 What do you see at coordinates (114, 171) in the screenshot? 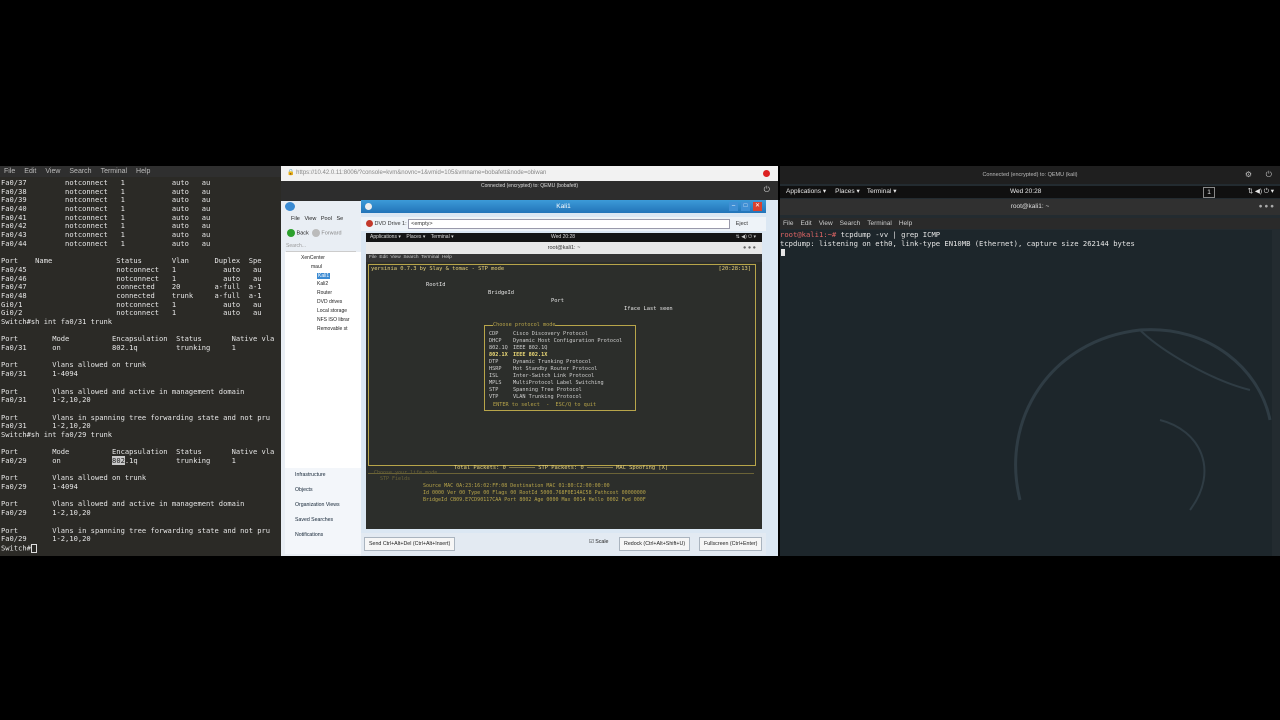
I see `menu-terminal: Terminal` at bounding box center [114, 171].